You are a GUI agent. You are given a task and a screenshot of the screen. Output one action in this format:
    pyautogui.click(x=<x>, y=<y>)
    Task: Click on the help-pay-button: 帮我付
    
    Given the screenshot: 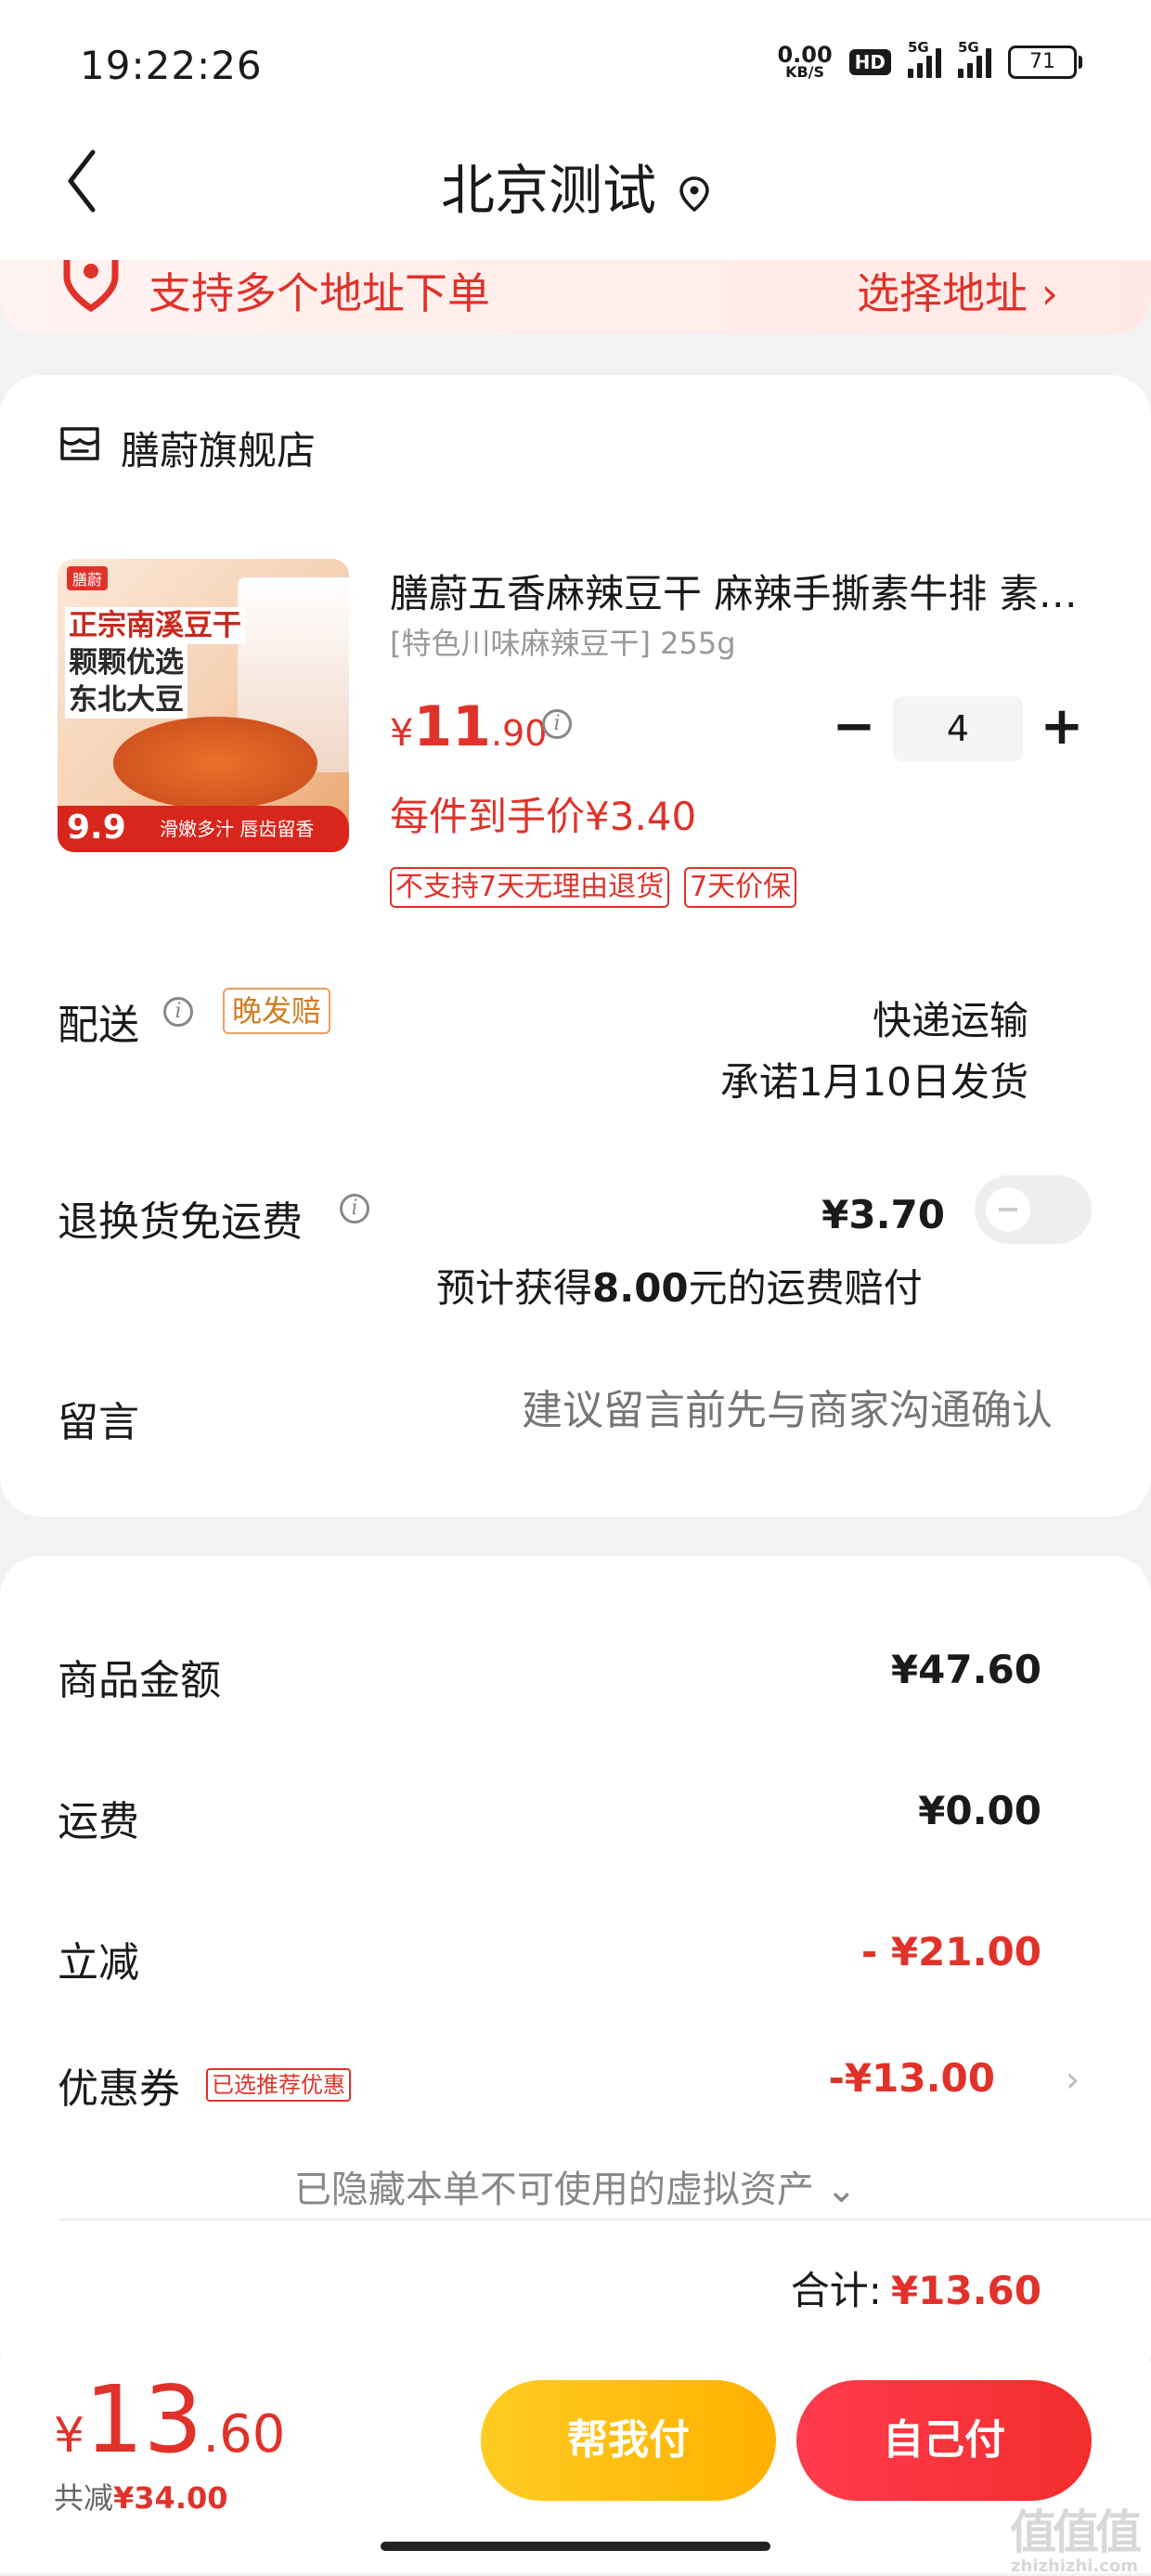 What is the action you would take?
    pyautogui.click(x=628, y=2440)
    